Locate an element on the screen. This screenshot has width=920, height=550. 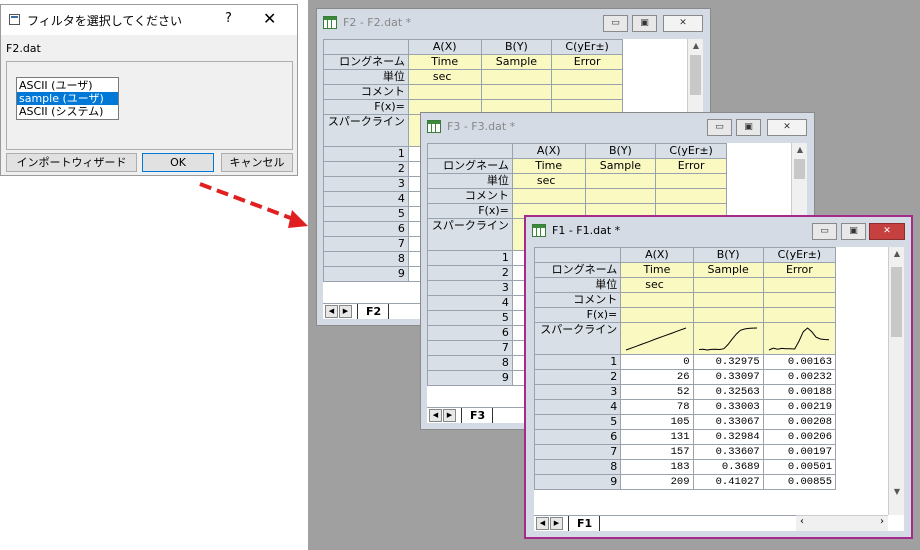
data-cell: 26 is located at coordinates (657, 377).